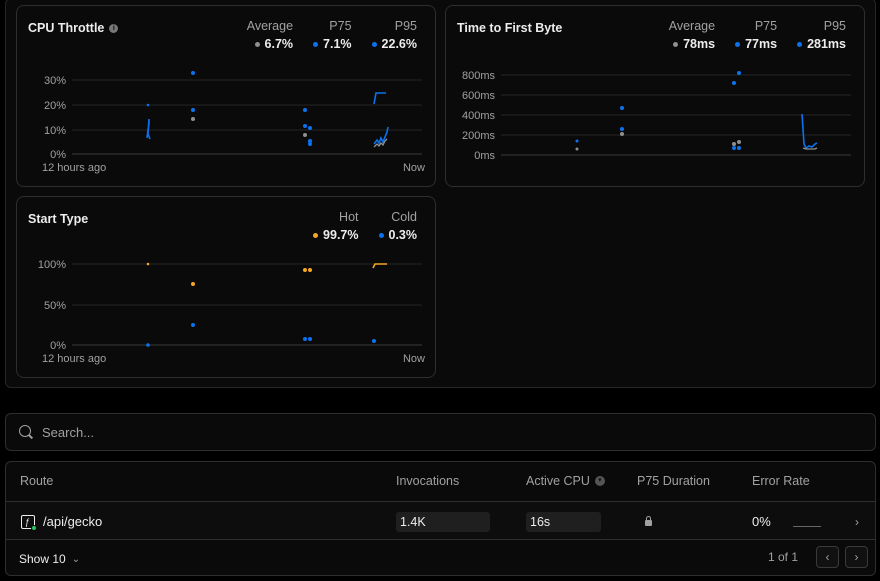 Image resolution: width=880 pixels, height=581 pixels. I want to click on y-tick: 0ms, so click(484, 156).